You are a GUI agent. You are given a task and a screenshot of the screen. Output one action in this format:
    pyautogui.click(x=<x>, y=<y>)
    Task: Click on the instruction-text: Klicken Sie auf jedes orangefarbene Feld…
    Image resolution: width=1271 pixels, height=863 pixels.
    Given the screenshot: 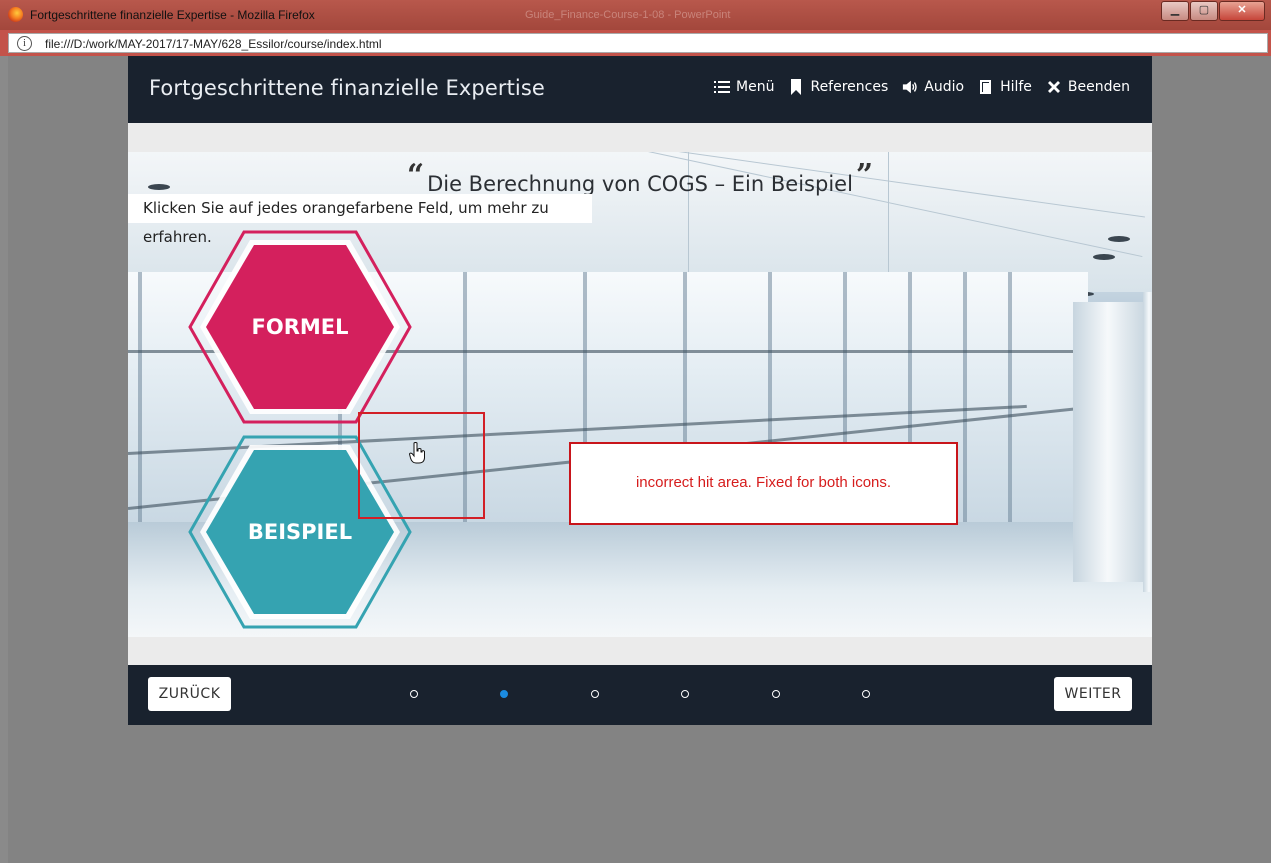 What is the action you would take?
    pyautogui.click(x=360, y=220)
    